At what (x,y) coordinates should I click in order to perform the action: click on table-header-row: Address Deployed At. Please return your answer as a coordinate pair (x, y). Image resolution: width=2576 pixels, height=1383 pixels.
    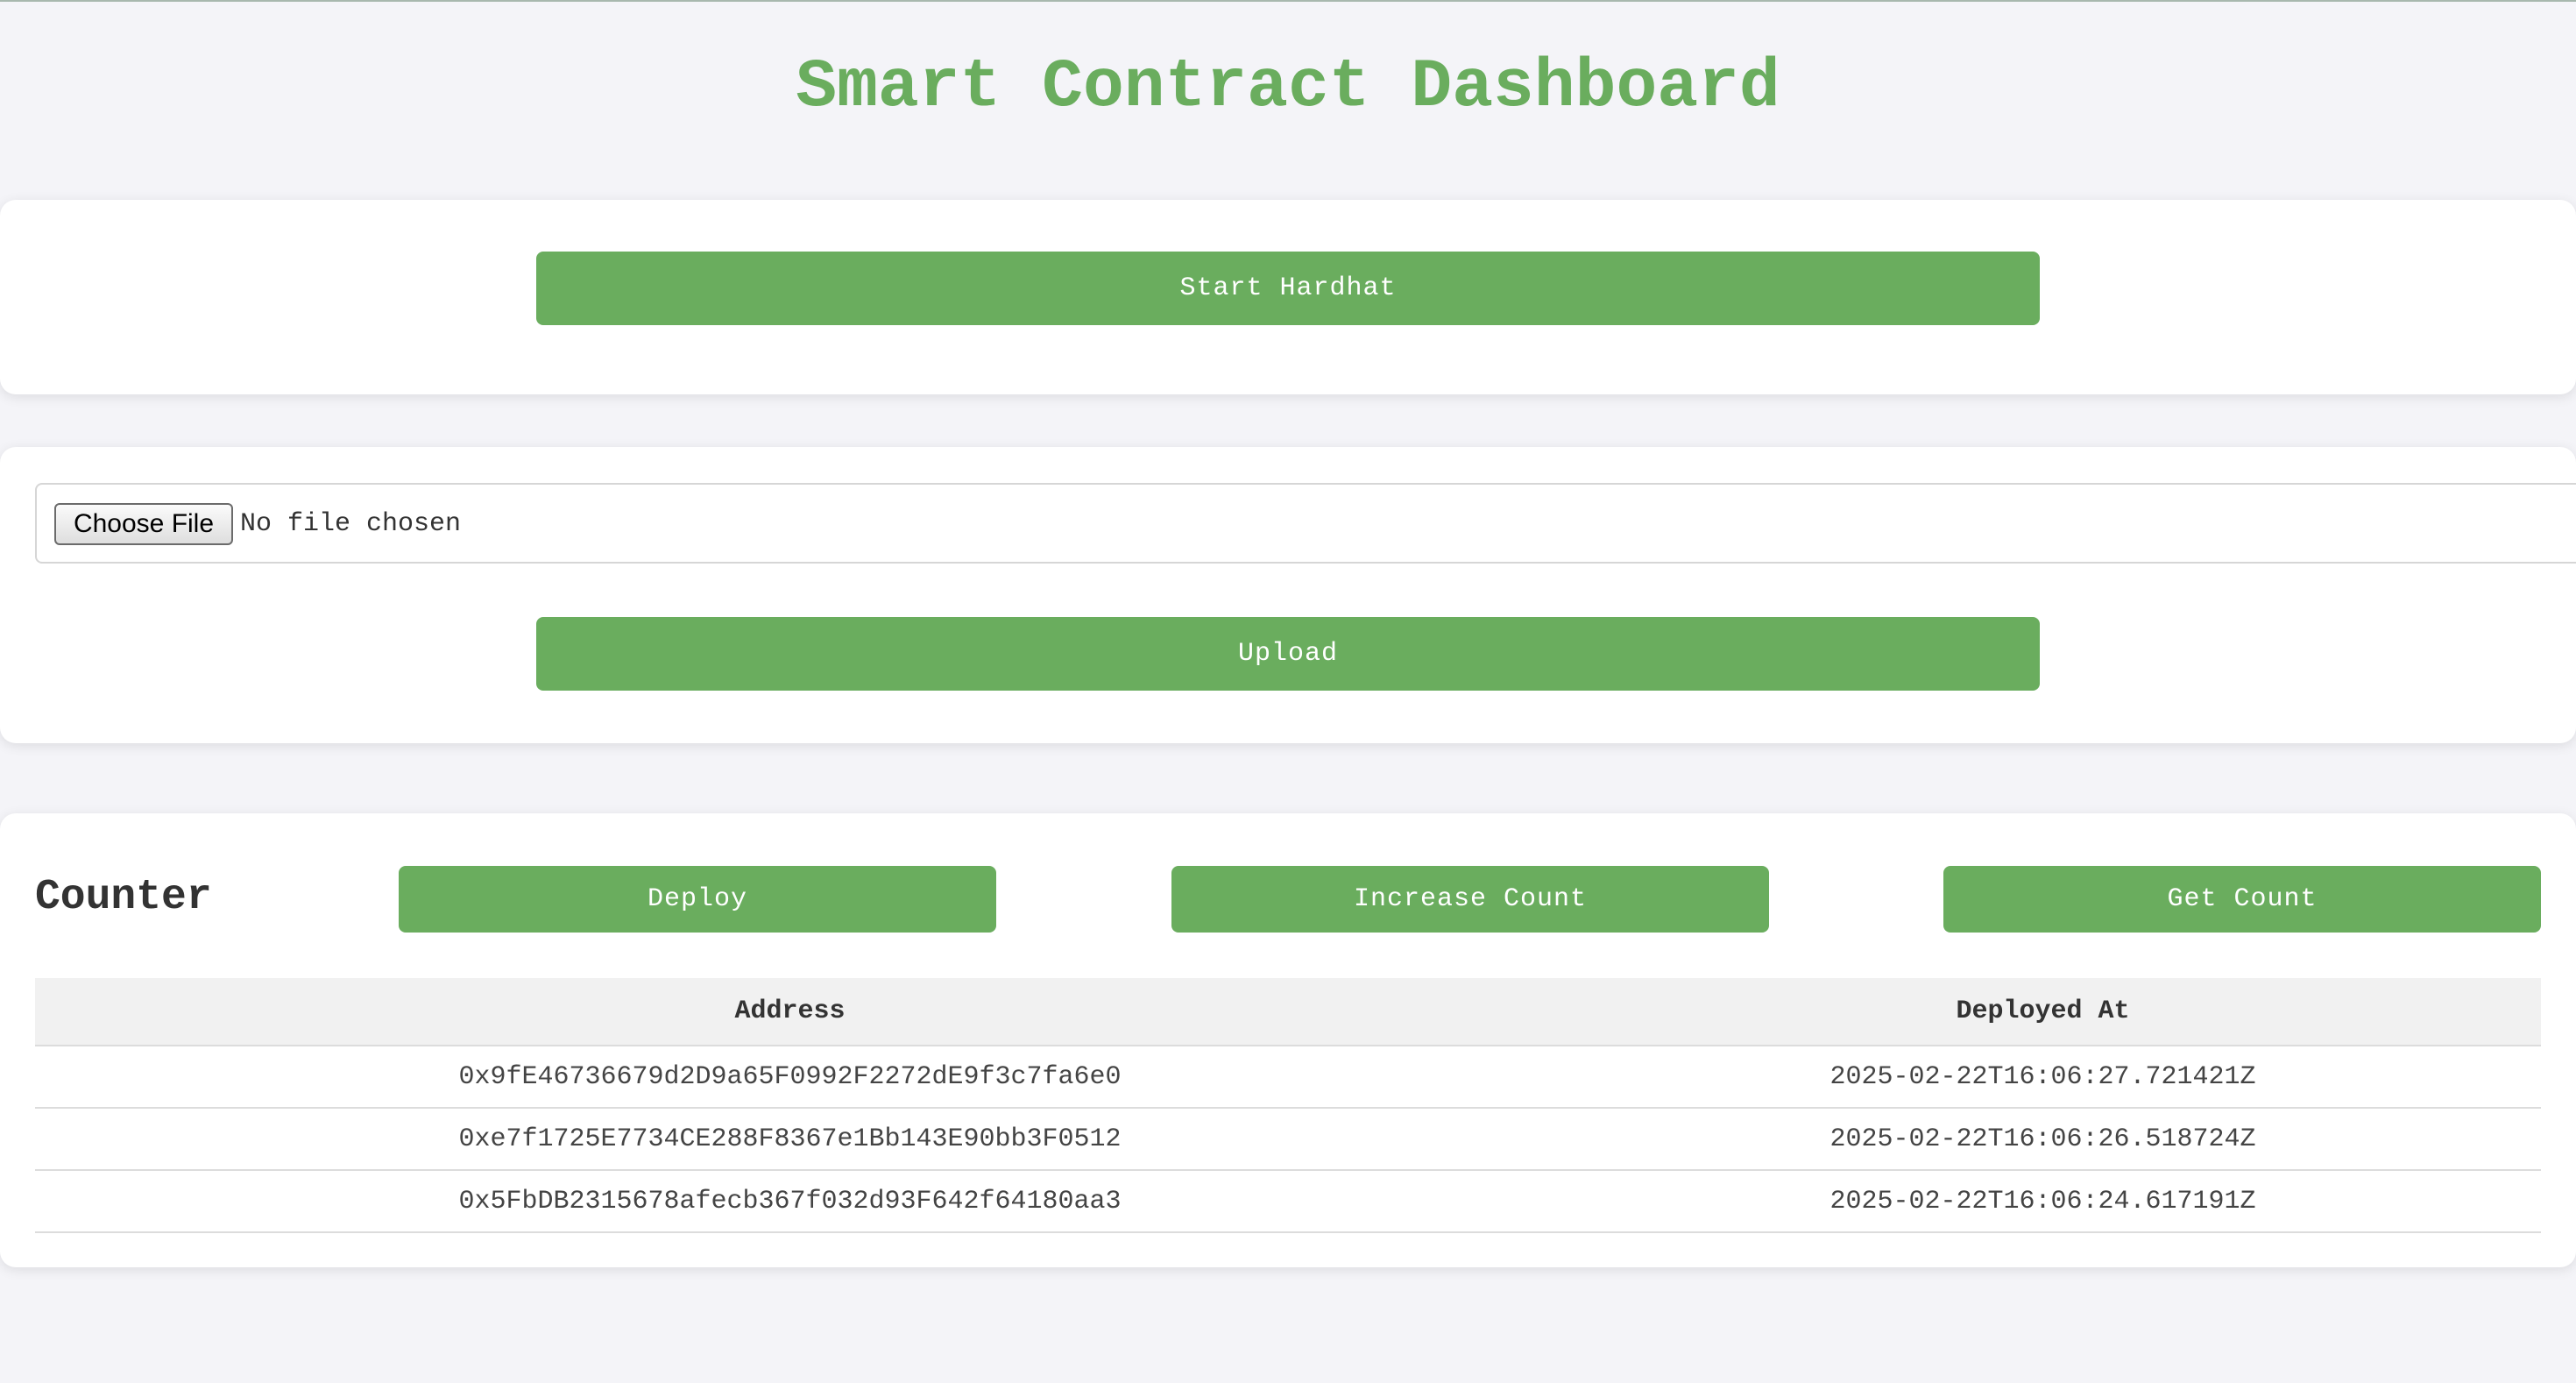
    Looking at the image, I should click on (1288, 1012).